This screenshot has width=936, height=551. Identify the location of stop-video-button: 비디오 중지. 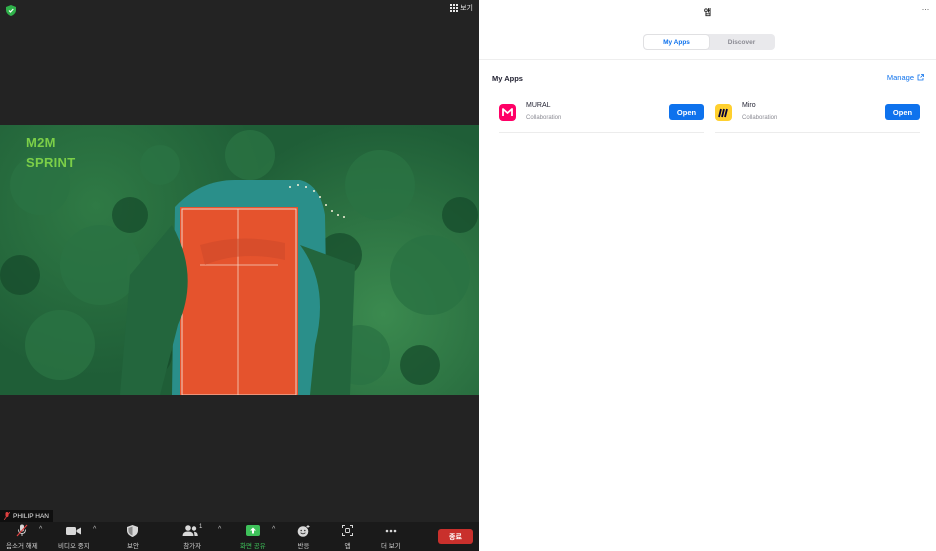
(74, 537).